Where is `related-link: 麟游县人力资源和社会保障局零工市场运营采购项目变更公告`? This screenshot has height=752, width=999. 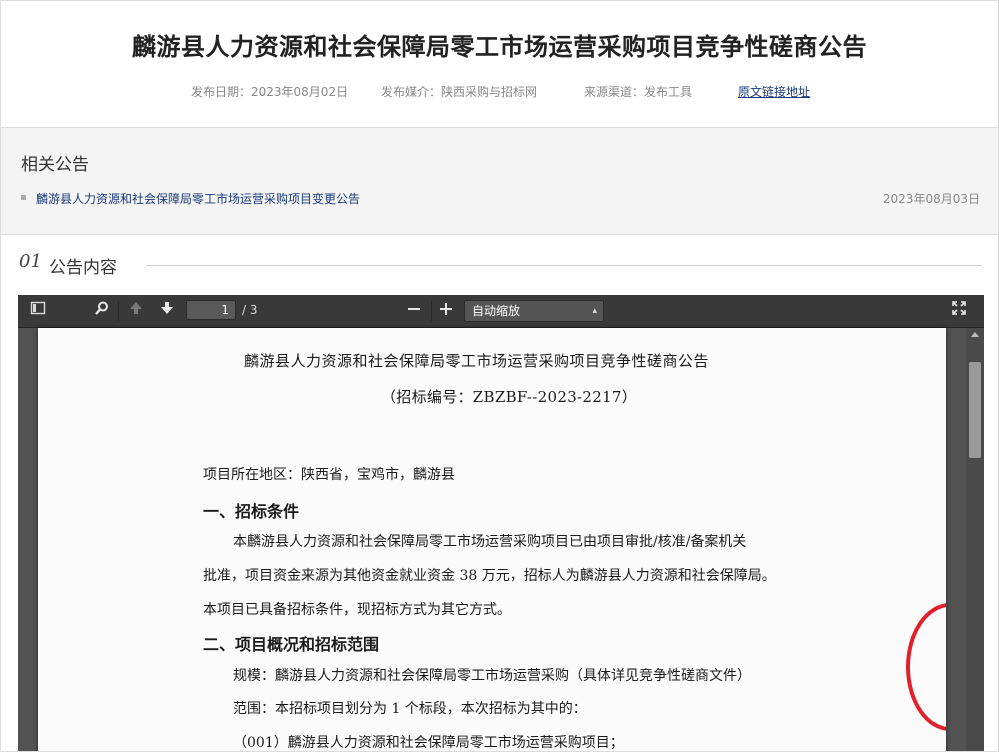
related-link: 麟游县人力资源和社会保障局零工市场运营采购项目变更公告 is located at coordinates (198, 198).